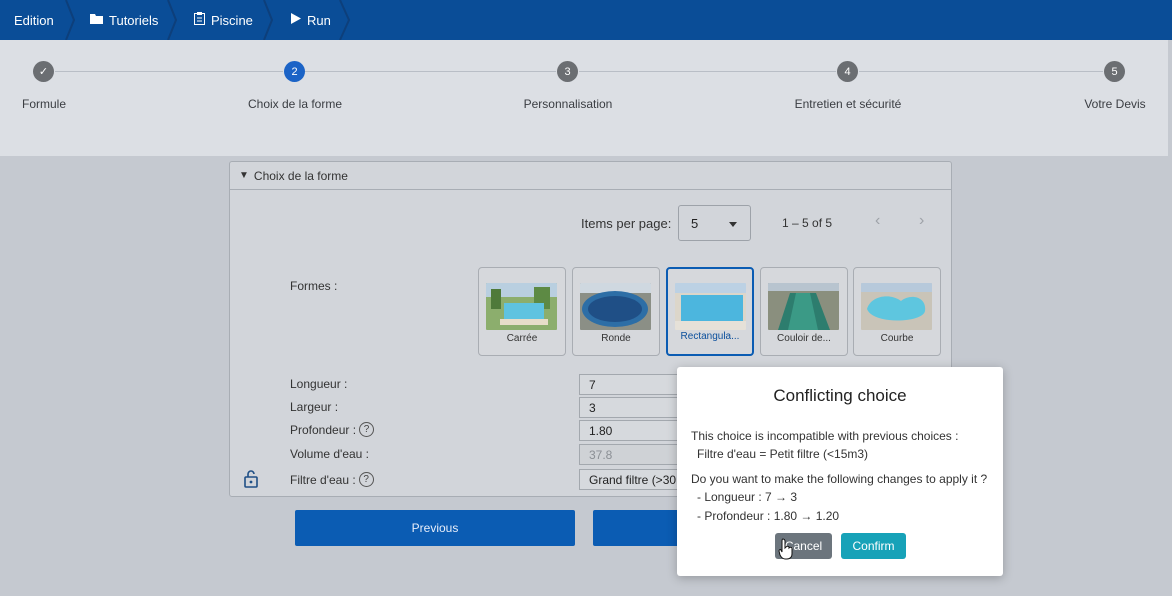 This screenshot has width=1172, height=596. I want to click on volume-label: Volume d'eau :, so click(330, 454).